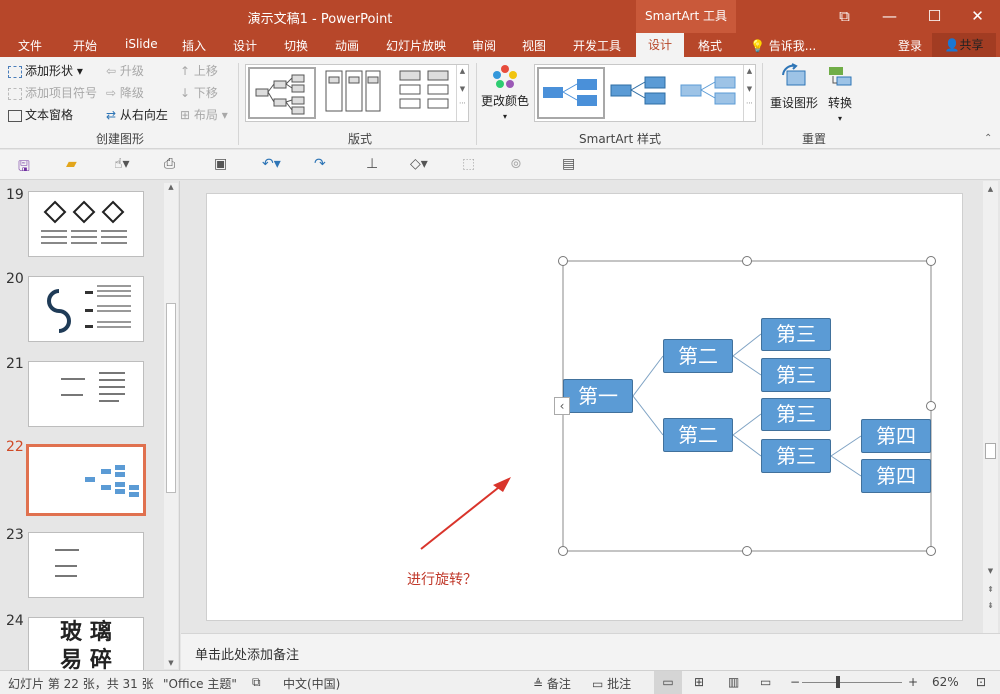  I want to click on open-folder-icon: ▰, so click(71, 164).